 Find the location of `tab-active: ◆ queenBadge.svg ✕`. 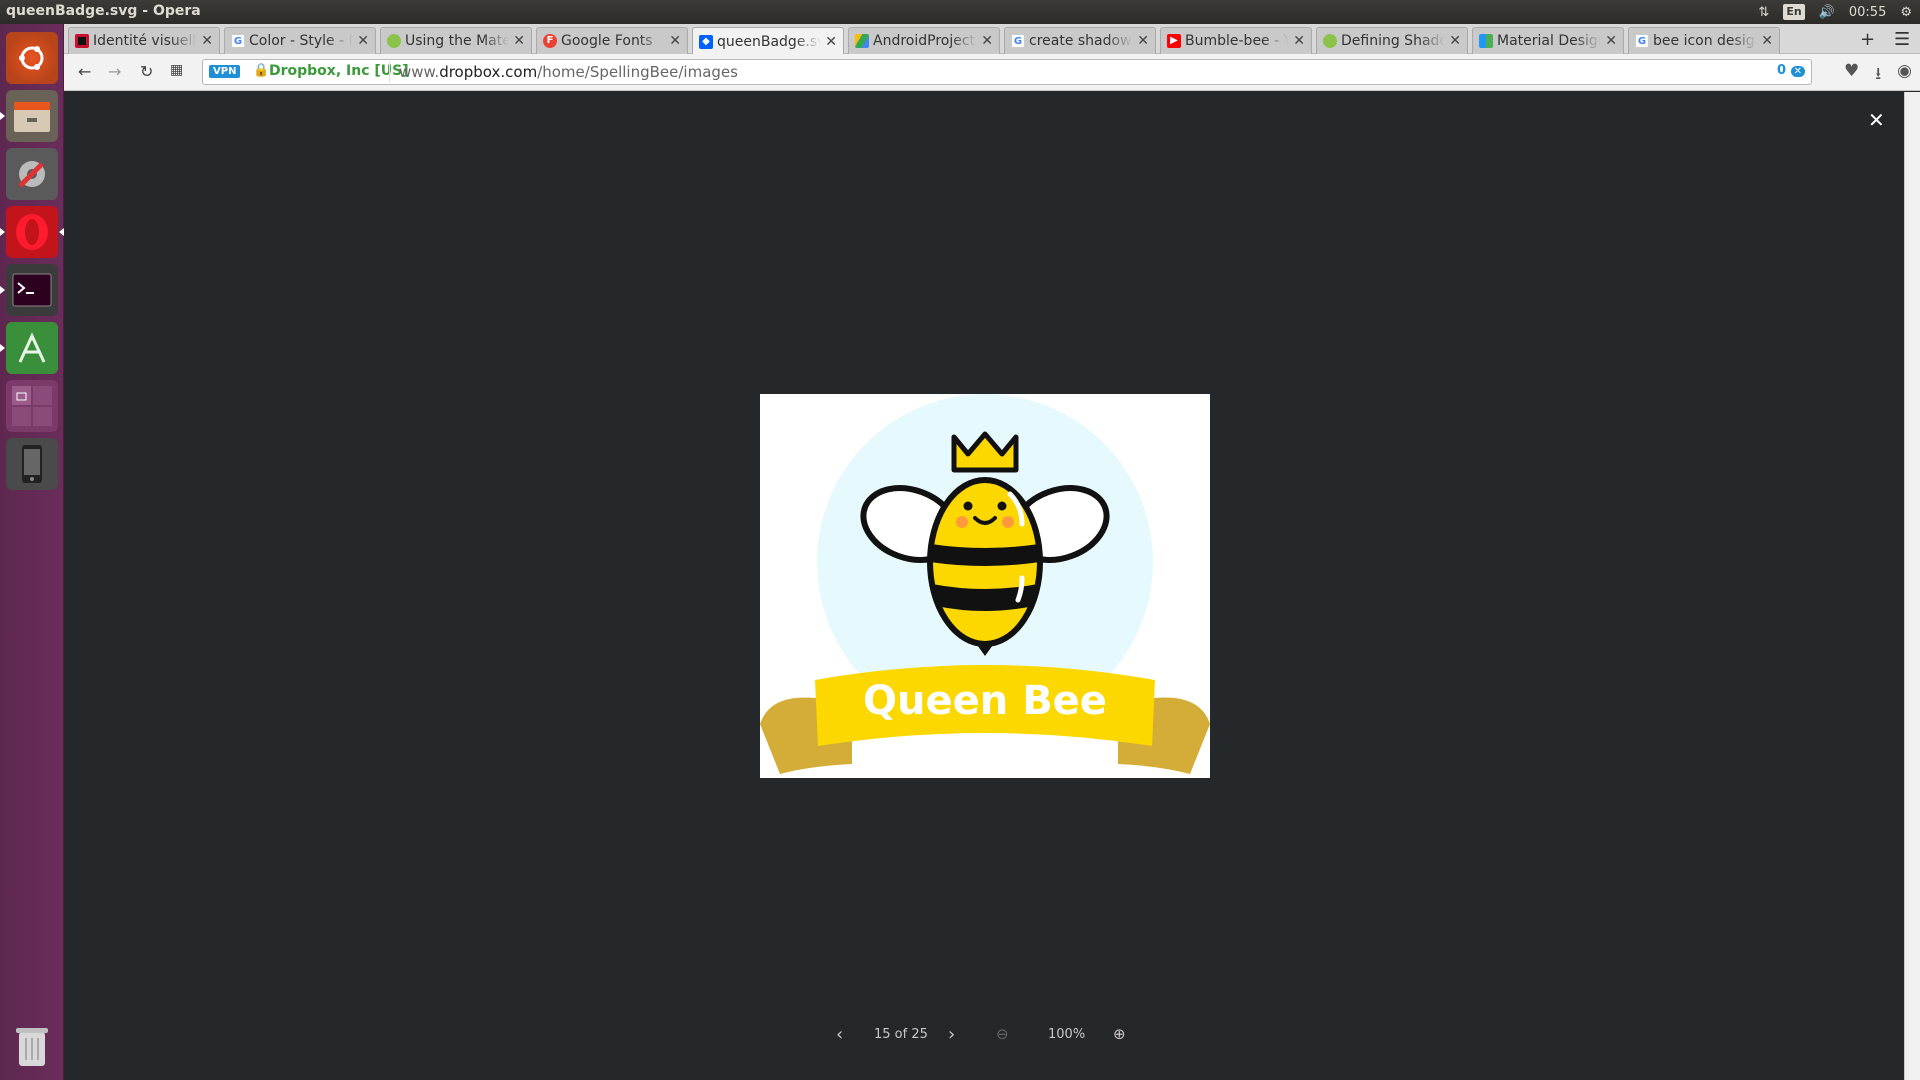

tab-active: ◆ queenBadge.svg ✕ is located at coordinates (768, 41).